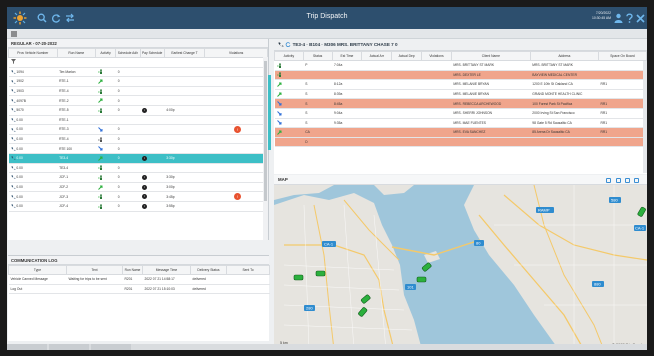 This screenshot has height=356, width=654. What do you see at coordinates (94, 270) in the screenshot?
I see `column-header: Text` at bounding box center [94, 270].